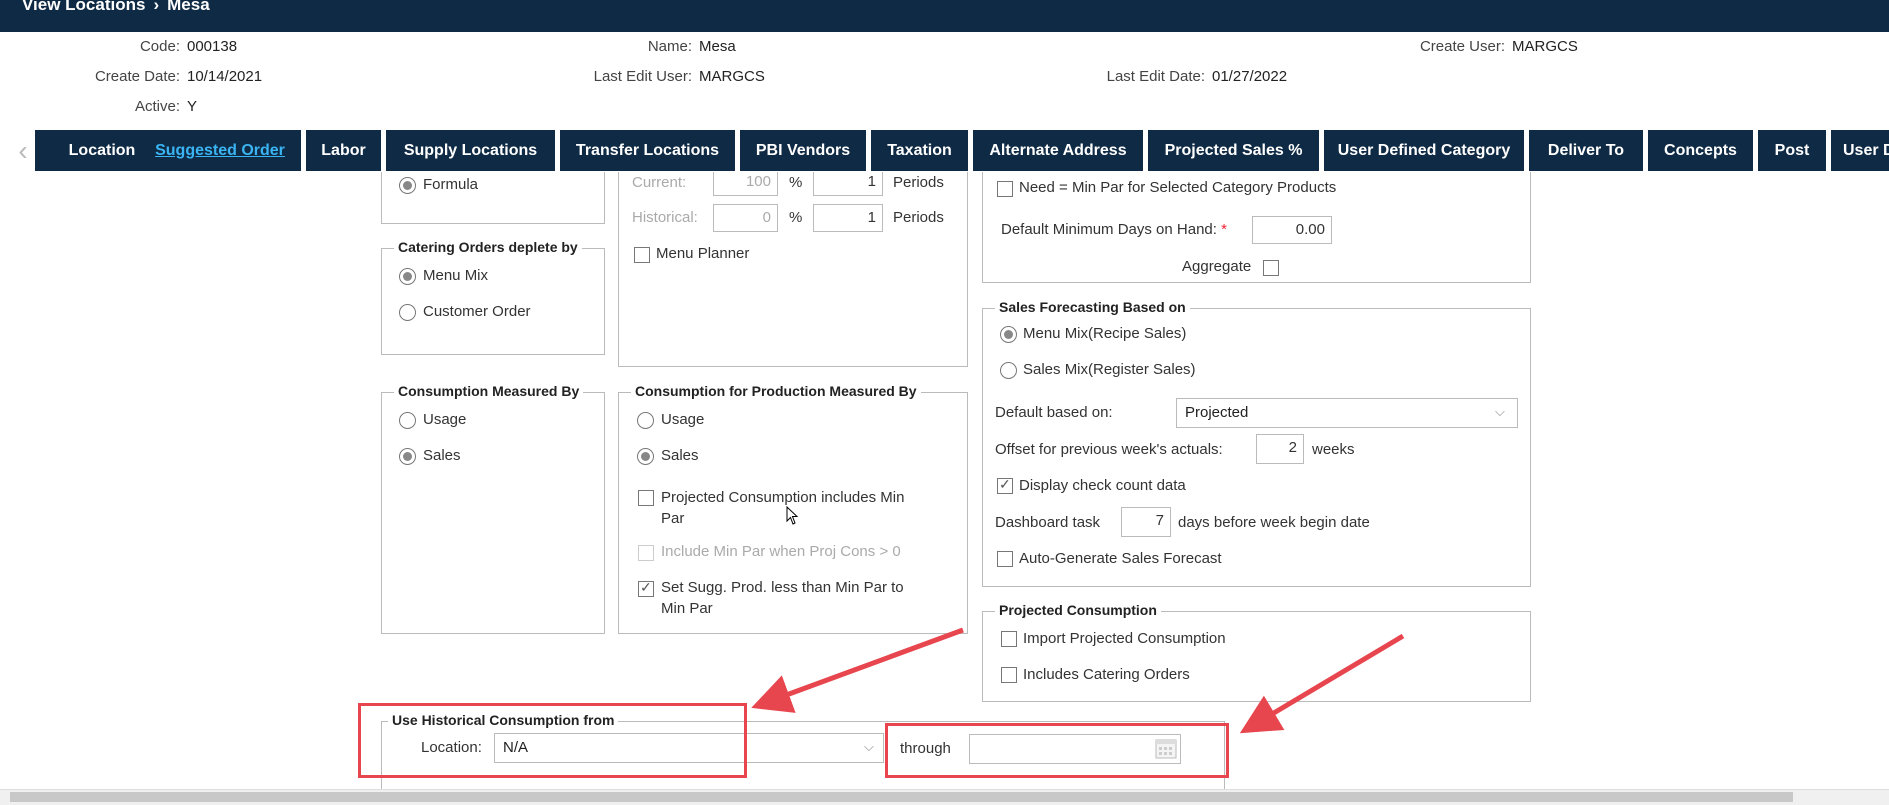  Describe the element at coordinates (901, 797) in the screenshot. I see `horizontal-scrollbar-thumb` at that location.